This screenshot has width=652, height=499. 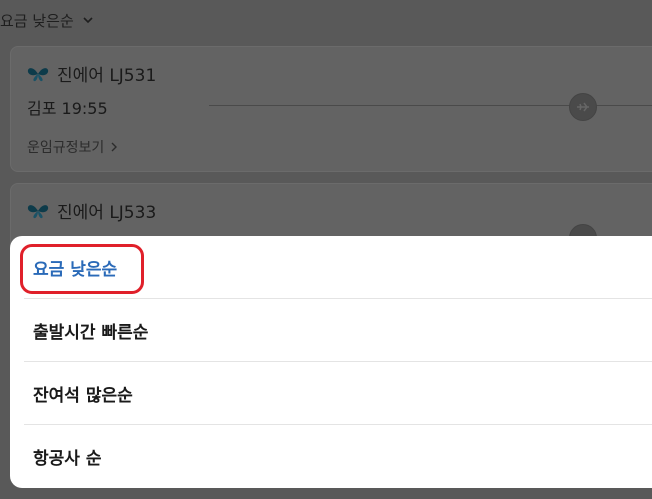 I want to click on departure-time: 김포 19:55, so click(x=67, y=108).